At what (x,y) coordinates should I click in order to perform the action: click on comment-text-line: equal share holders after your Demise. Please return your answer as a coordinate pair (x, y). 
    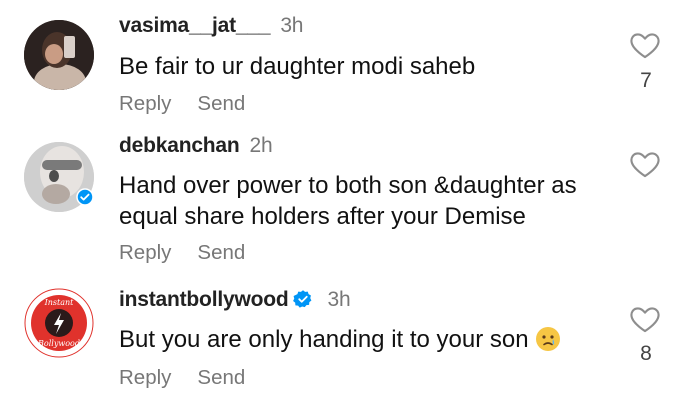
    Looking at the image, I should click on (322, 216).